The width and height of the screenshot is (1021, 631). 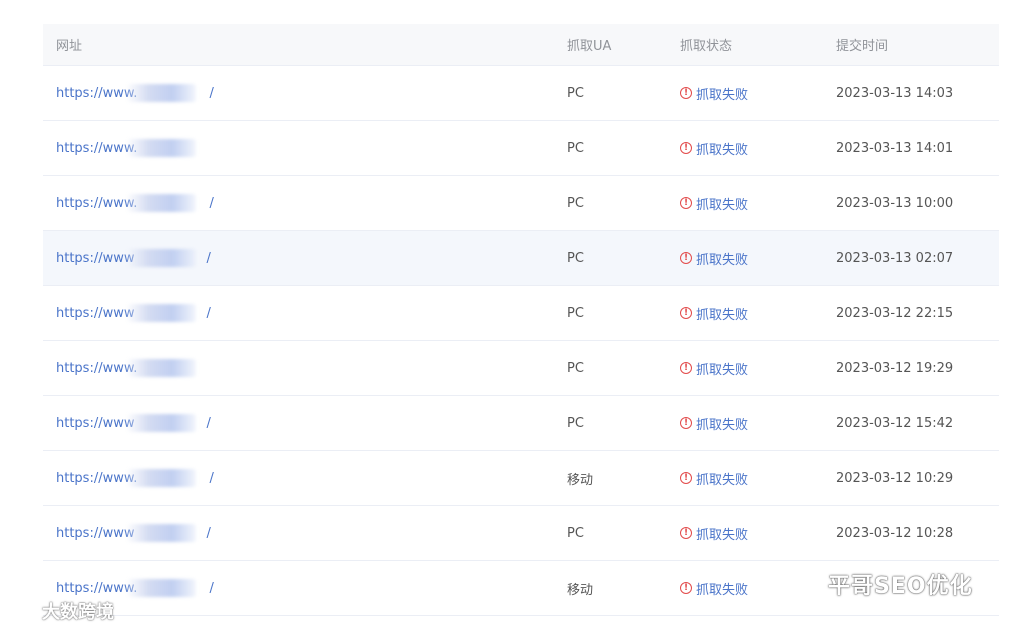 What do you see at coordinates (521, 313) in the screenshot?
I see `table-row: https://www / PC ! 抓取失败 2023-03-12 22:15` at bounding box center [521, 313].